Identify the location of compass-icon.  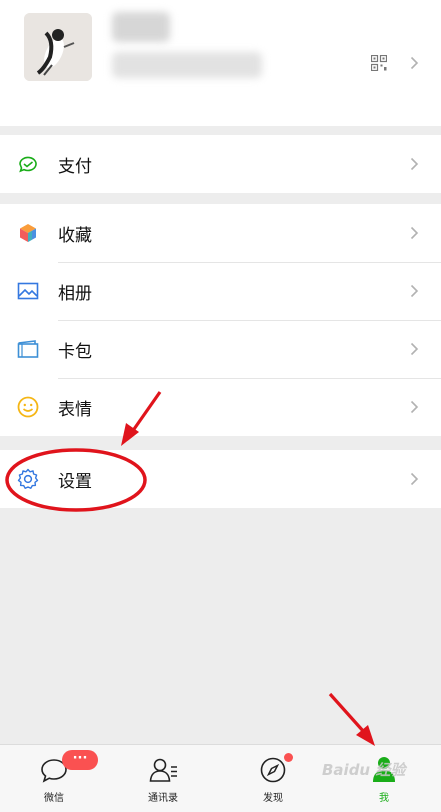
(273, 770).